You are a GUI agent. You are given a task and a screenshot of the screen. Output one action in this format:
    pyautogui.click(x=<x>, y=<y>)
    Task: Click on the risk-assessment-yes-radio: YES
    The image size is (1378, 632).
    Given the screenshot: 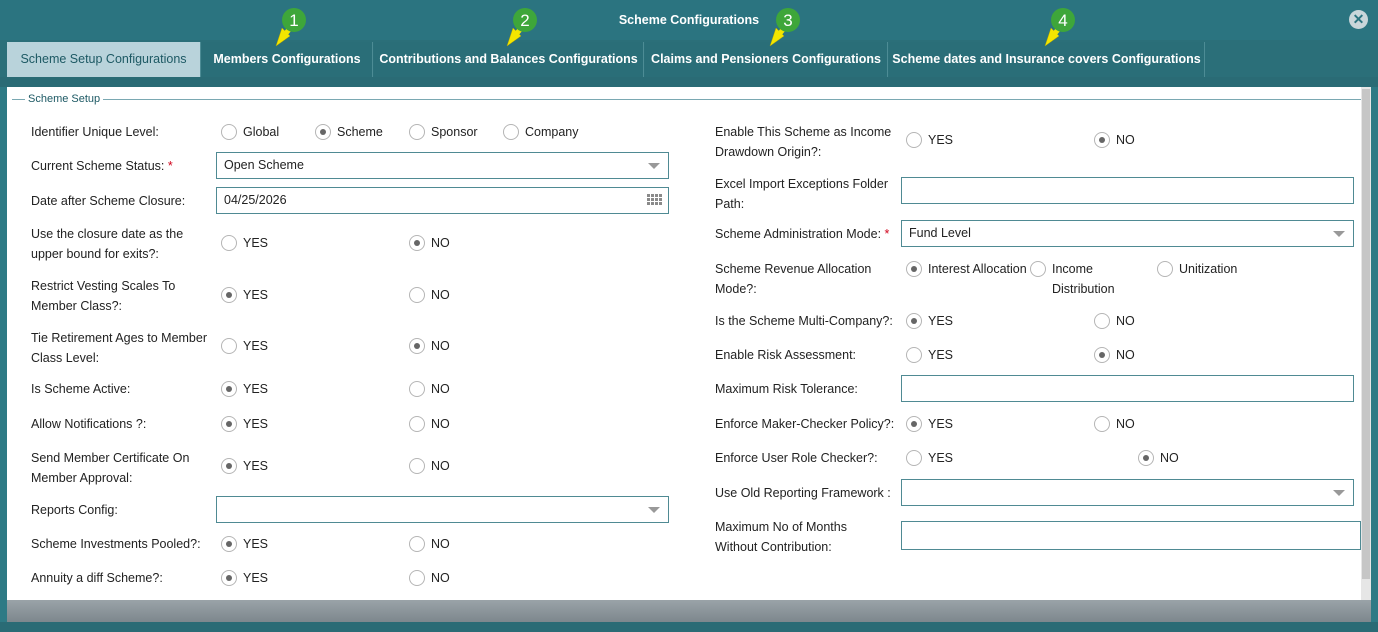 What is the action you would take?
    pyautogui.click(x=929, y=355)
    